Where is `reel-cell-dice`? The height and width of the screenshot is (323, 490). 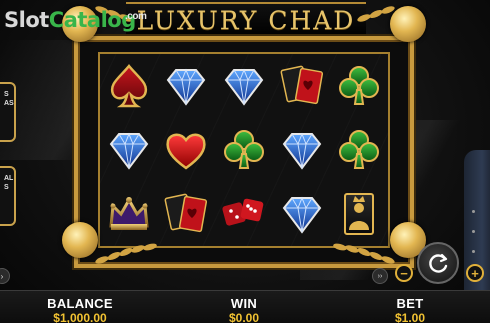
reel-cell-dice is located at coordinates (244, 214).